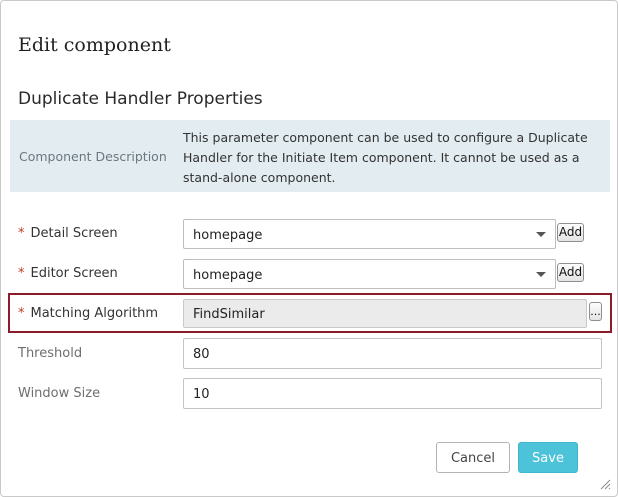 The width and height of the screenshot is (618, 497). I want to click on threshold-input: 80, so click(392, 353).